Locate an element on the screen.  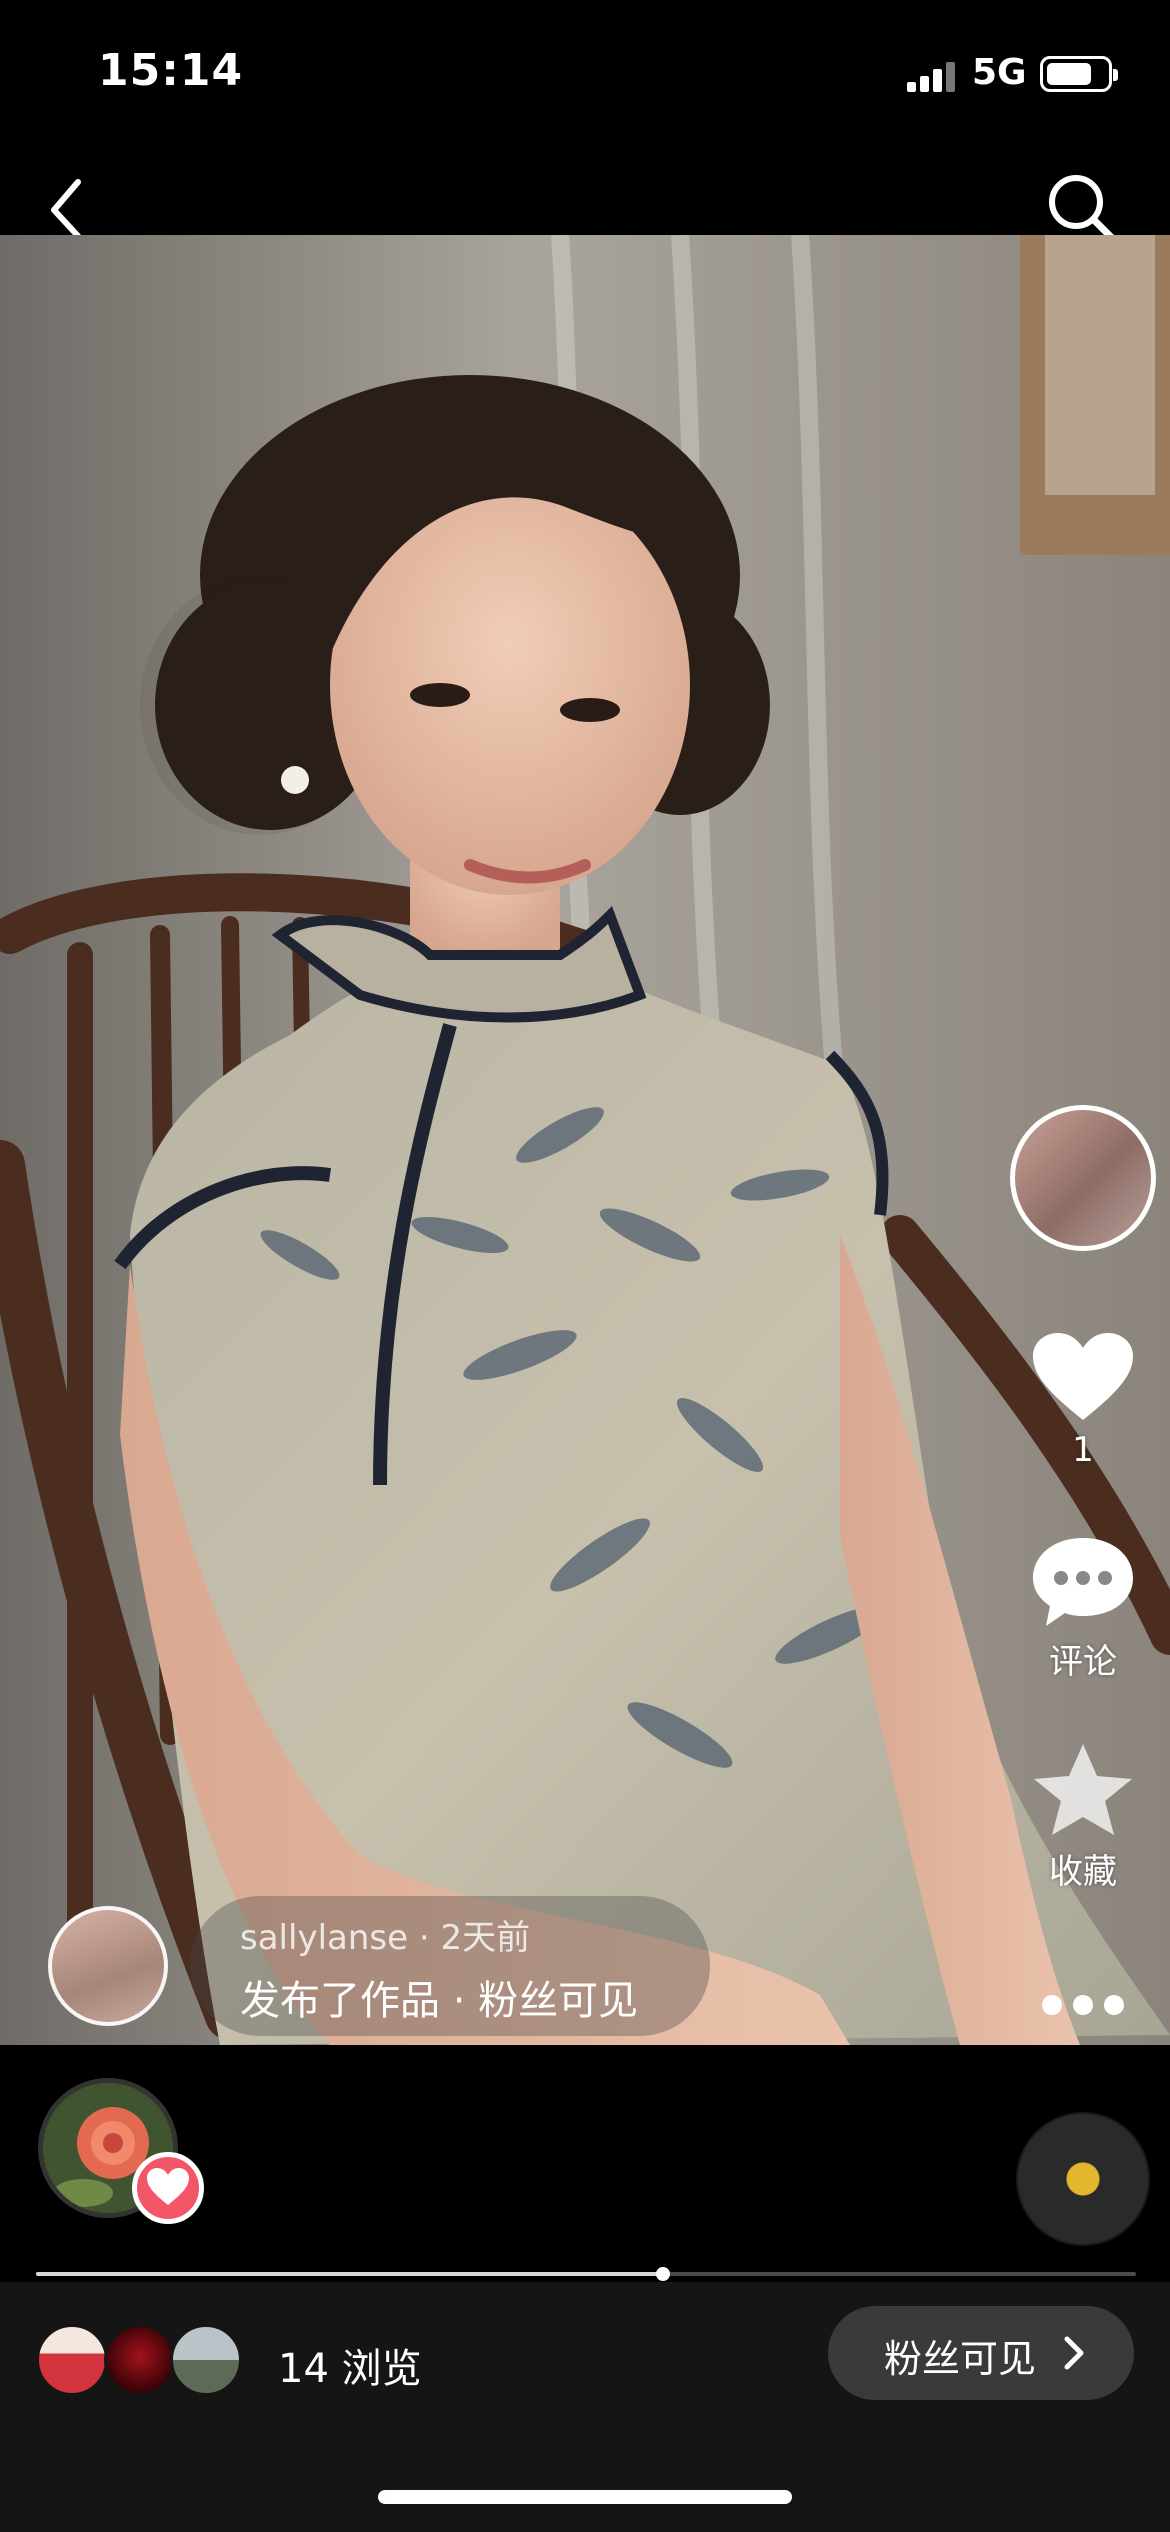
favorite-label: 收藏 is located at coordinates (1083, 1872).